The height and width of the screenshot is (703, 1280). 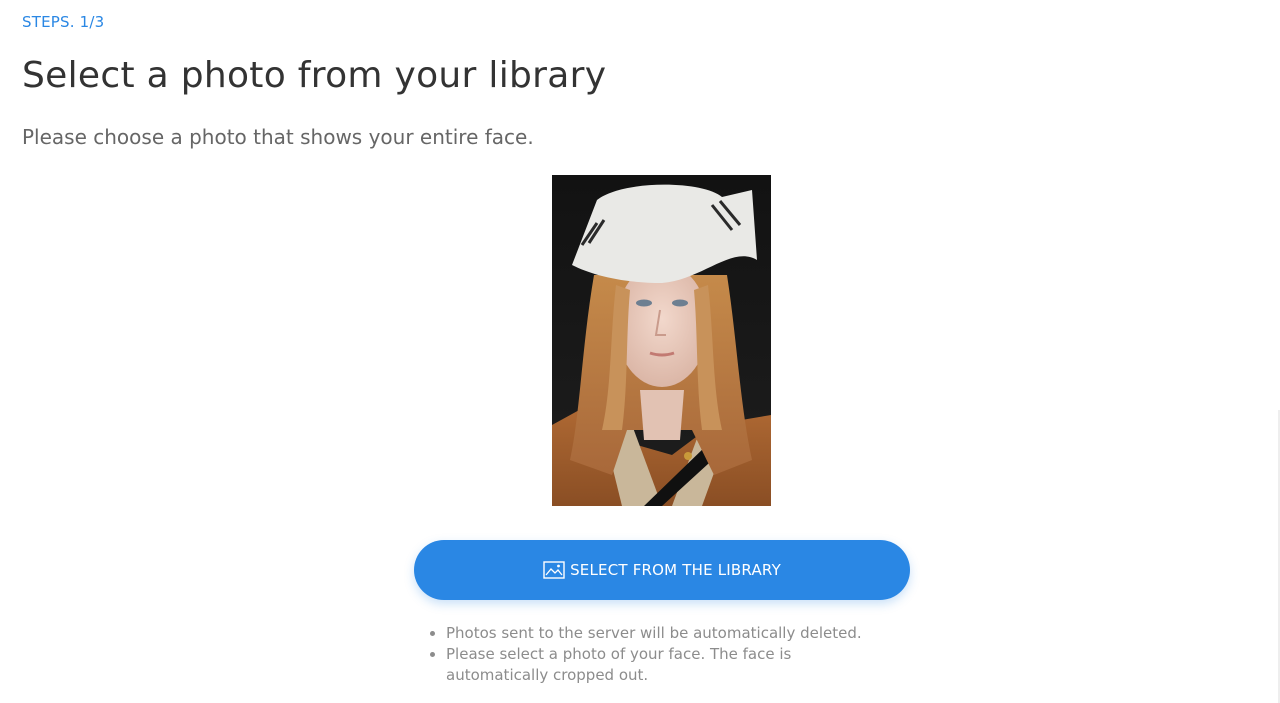 What do you see at coordinates (554, 570) in the screenshot?
I see `image-icon` at bounding box center [554, 570].